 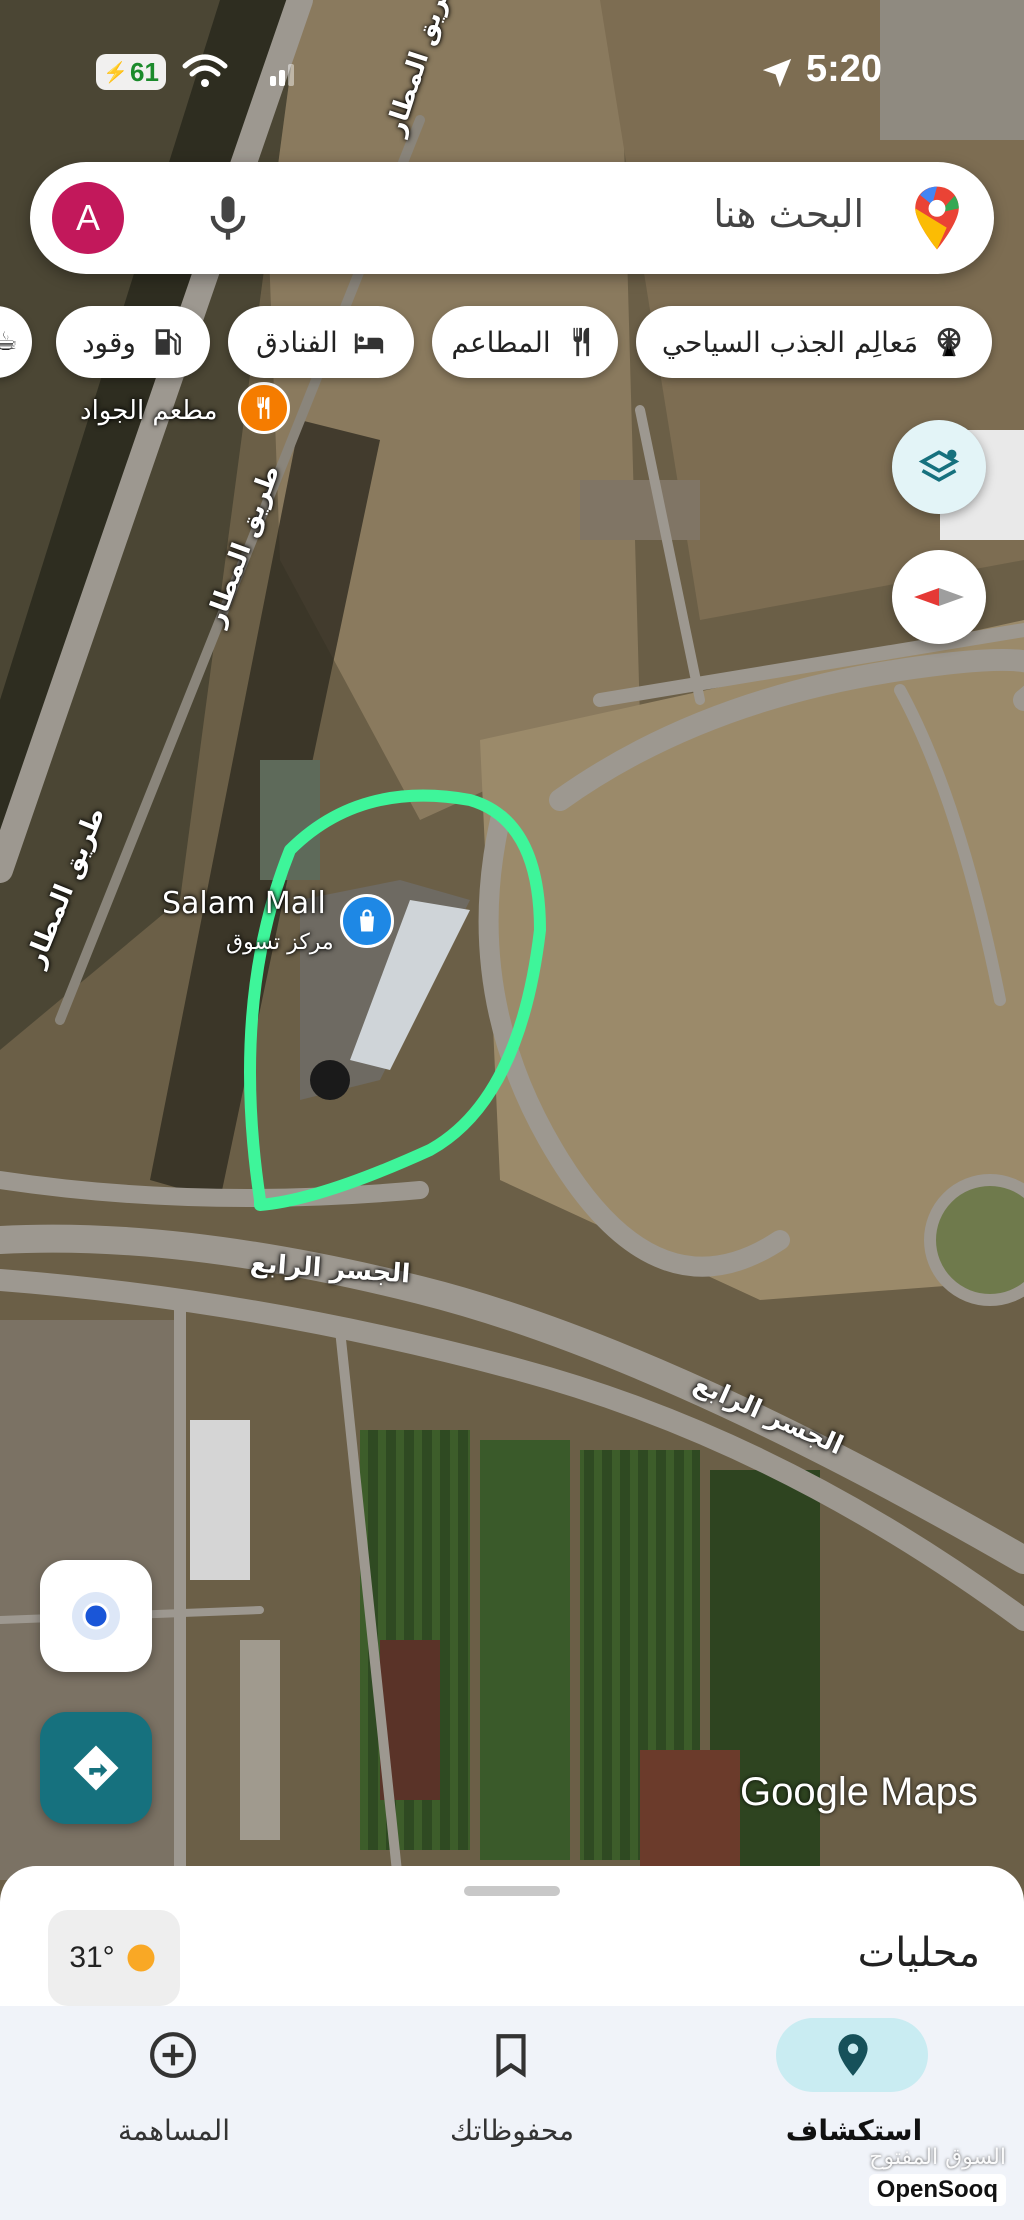 What do you see at coordinates (144, 71) in the screenshot?
I see `battery-level: 61` at bounding box center [144, 71].